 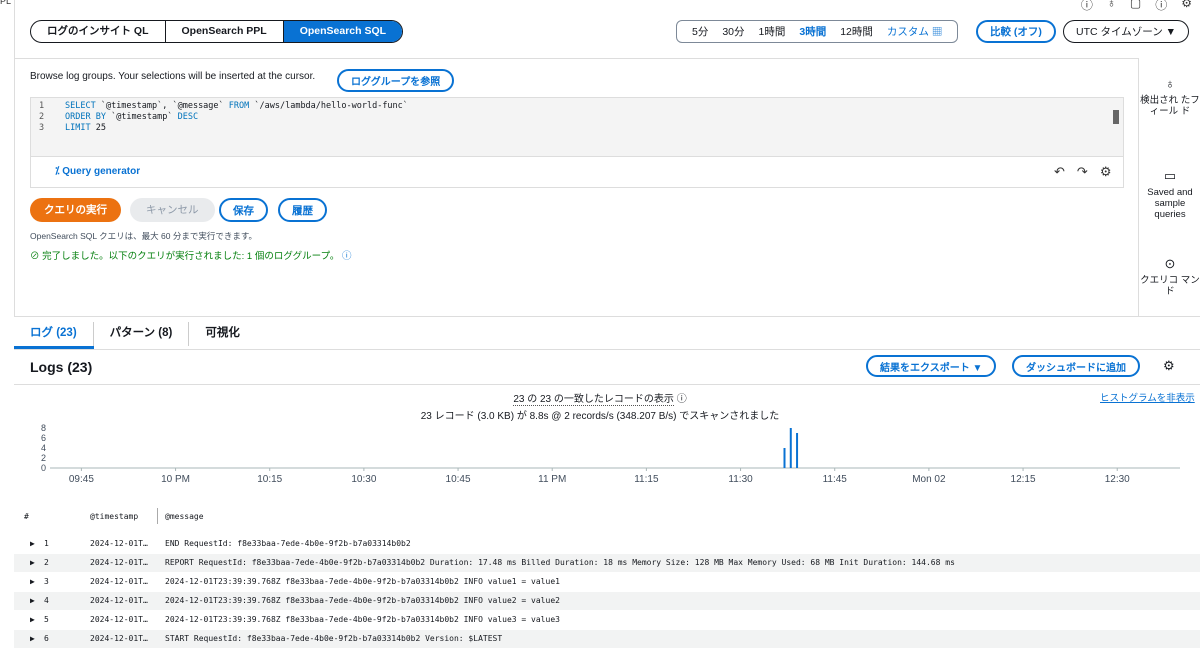 I want to click on hide-histogram-link: ヒストグラムを非表示, so click(x=1147, y=397).